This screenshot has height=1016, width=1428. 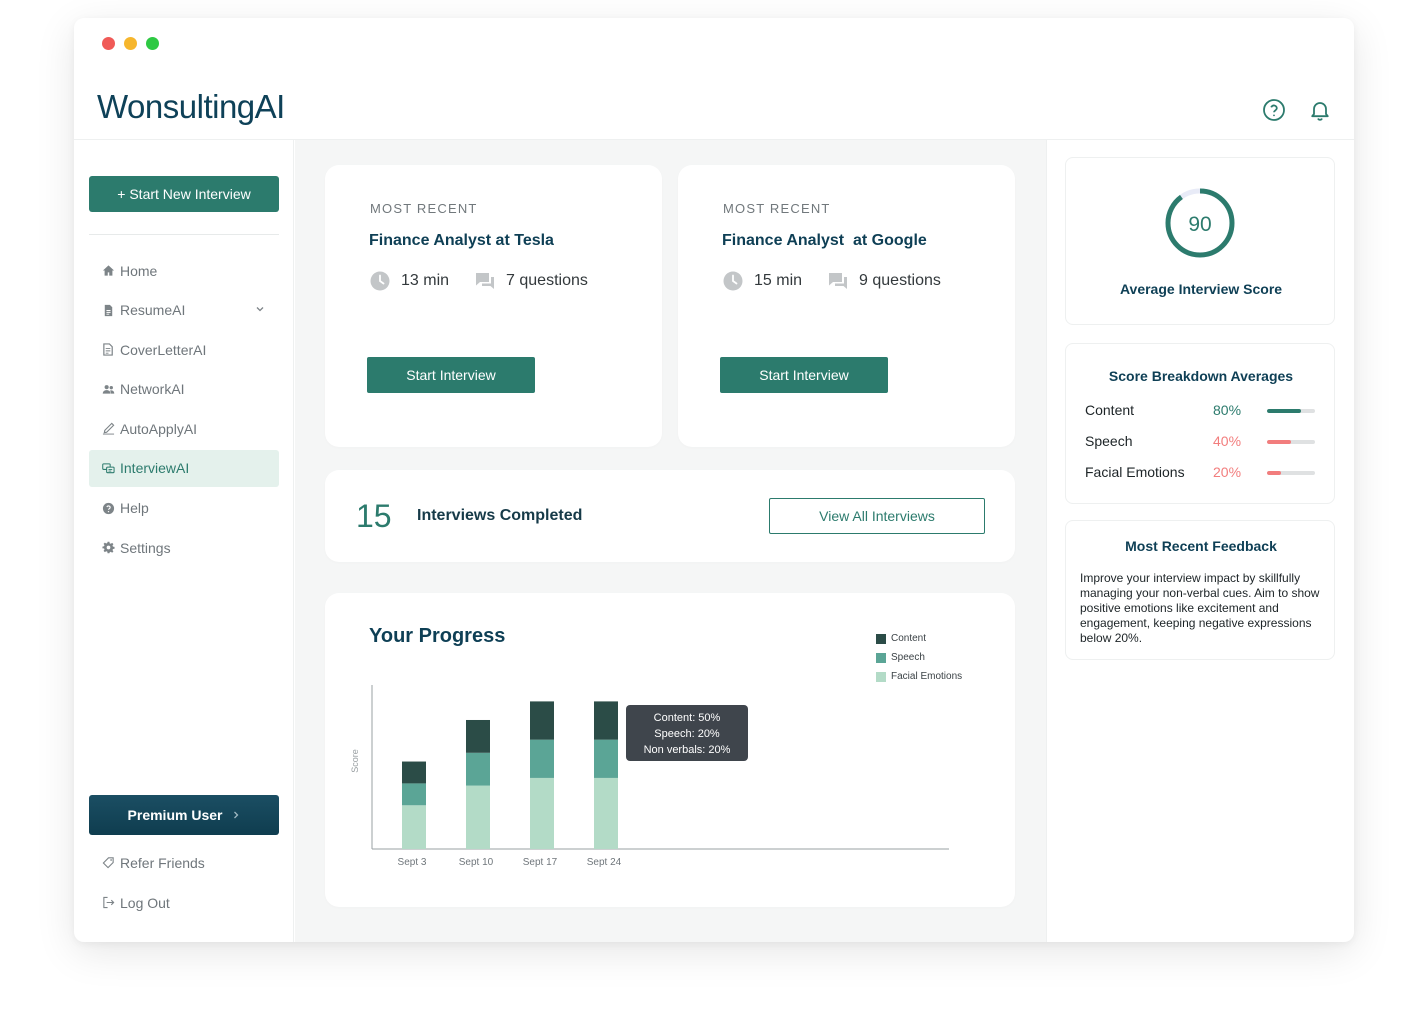 I want to click on log-out-link: Log Out, so click(x=184, y=902).